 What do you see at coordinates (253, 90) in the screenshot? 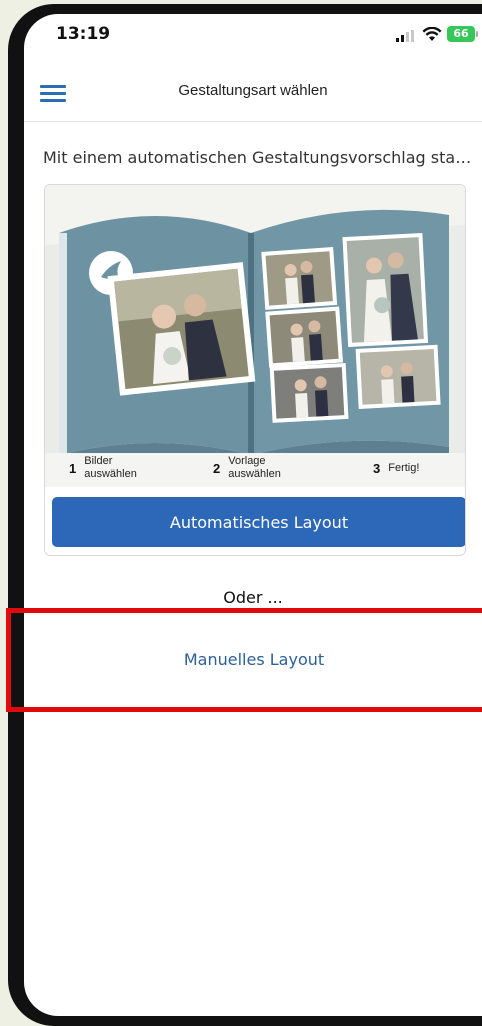
I see `page-title: Gestaltungsart wählen` at bounding box center [253, 90].